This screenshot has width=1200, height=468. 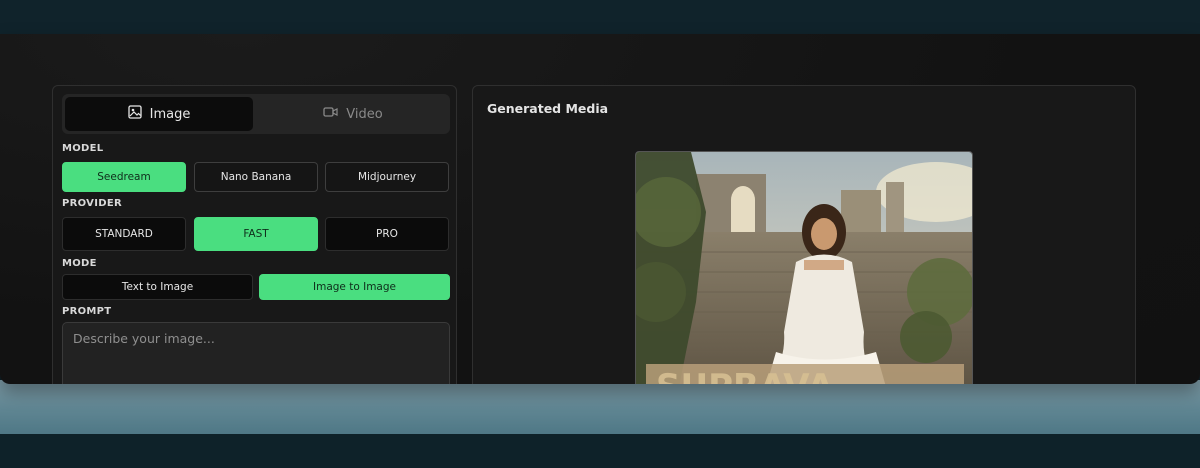 I want to click on tab-image-label: Image, so click(x=170, y=114).